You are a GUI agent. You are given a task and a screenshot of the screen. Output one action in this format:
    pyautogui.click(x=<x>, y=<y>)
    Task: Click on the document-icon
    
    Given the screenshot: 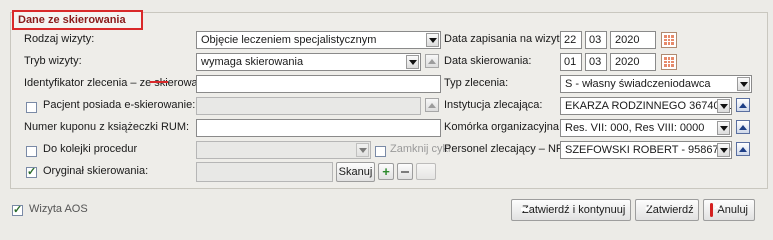 What is the action you would take?
    pyautogui.click(x=426, y=171)
    